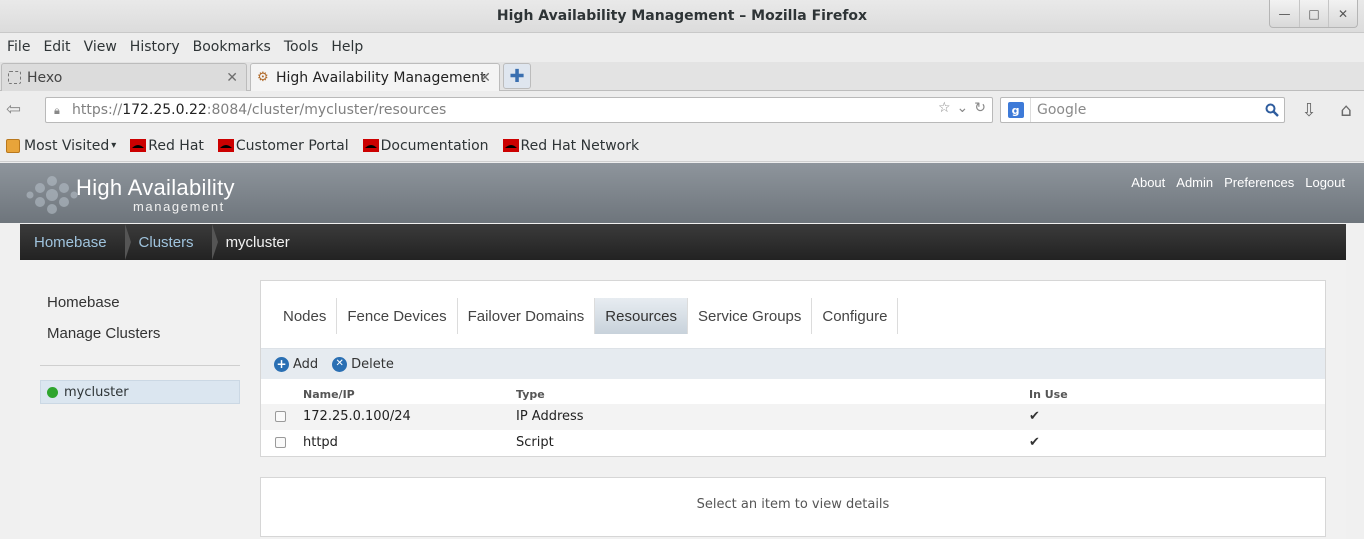  Describe the element at coordinates (140, 365) in the screenshot. I see `sidenav-divider` at that location.